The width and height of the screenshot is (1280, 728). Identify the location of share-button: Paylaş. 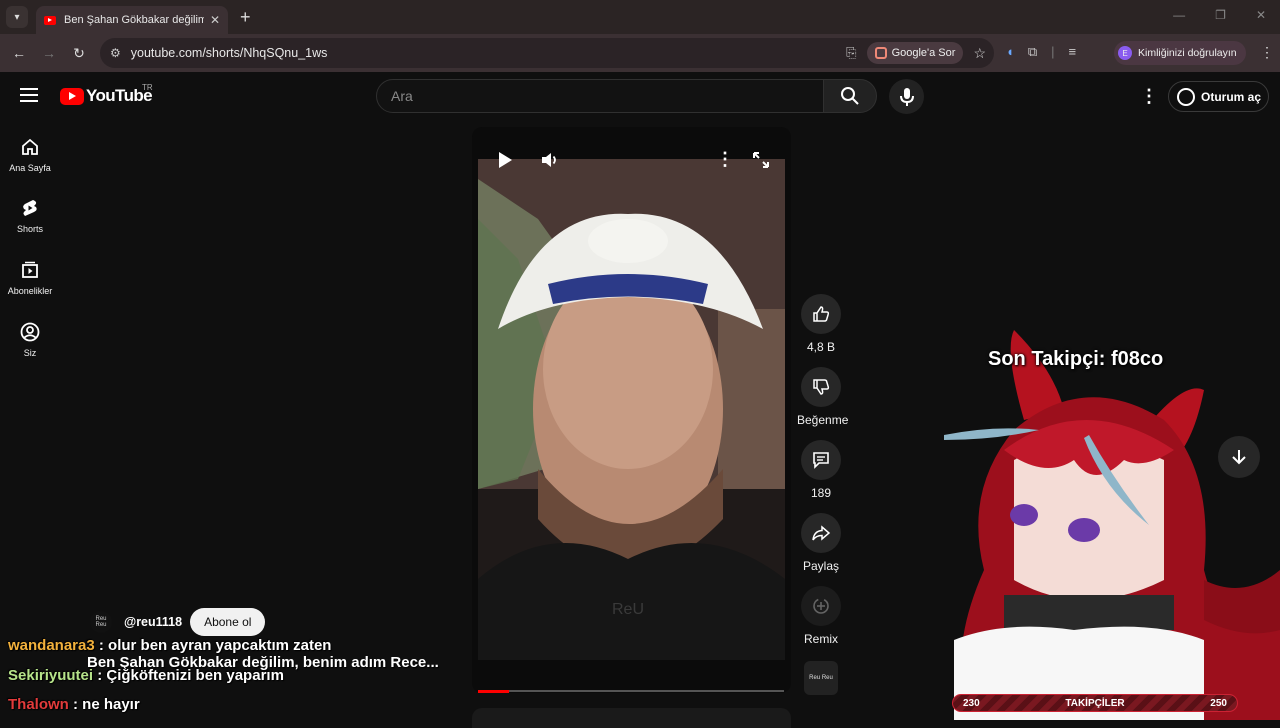
(821, 543).